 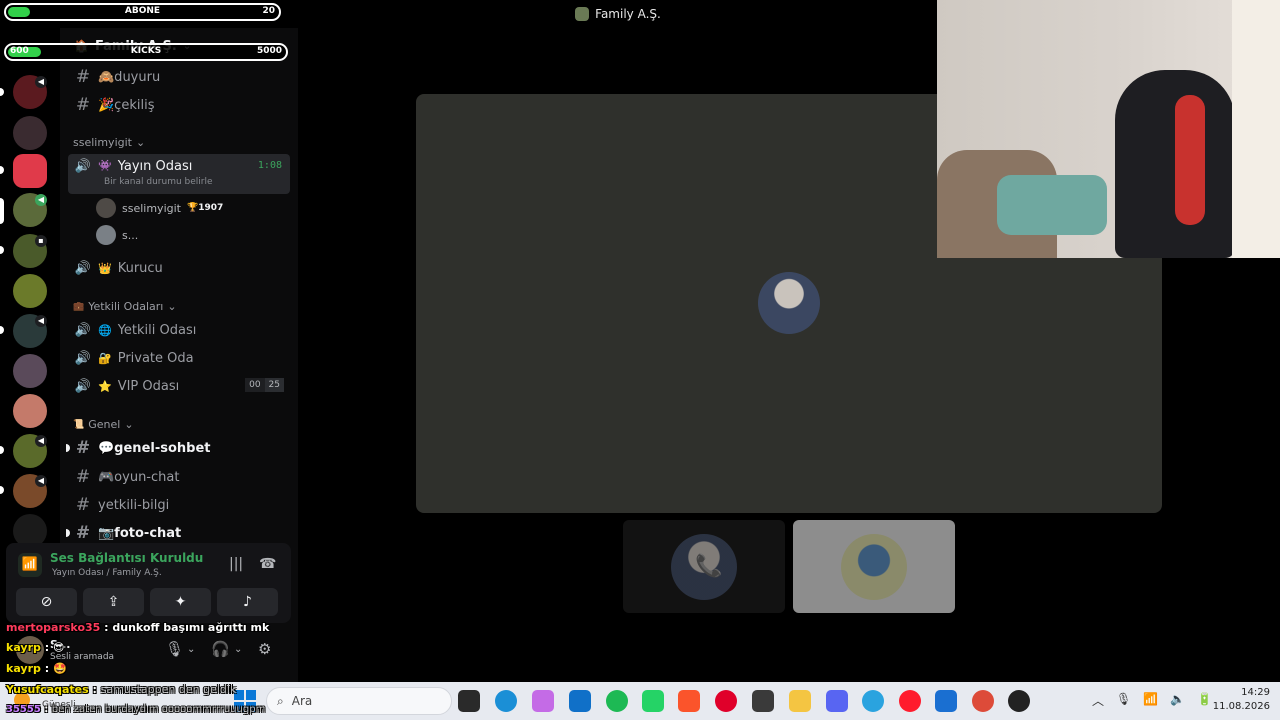 I want to click on gear-icon: ⚙, so click(x=264, y=649).